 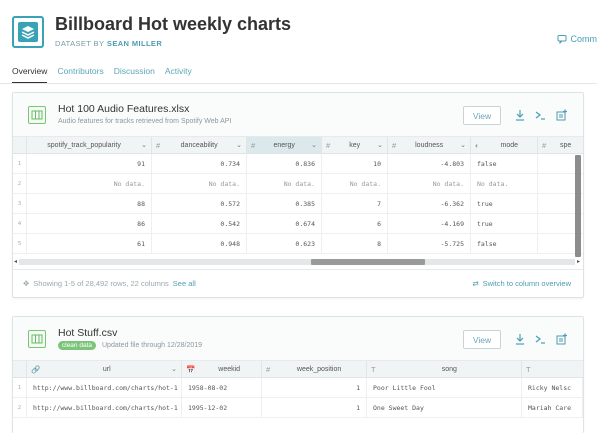 I want to click on stack-icon, so click(x=28, y=32).